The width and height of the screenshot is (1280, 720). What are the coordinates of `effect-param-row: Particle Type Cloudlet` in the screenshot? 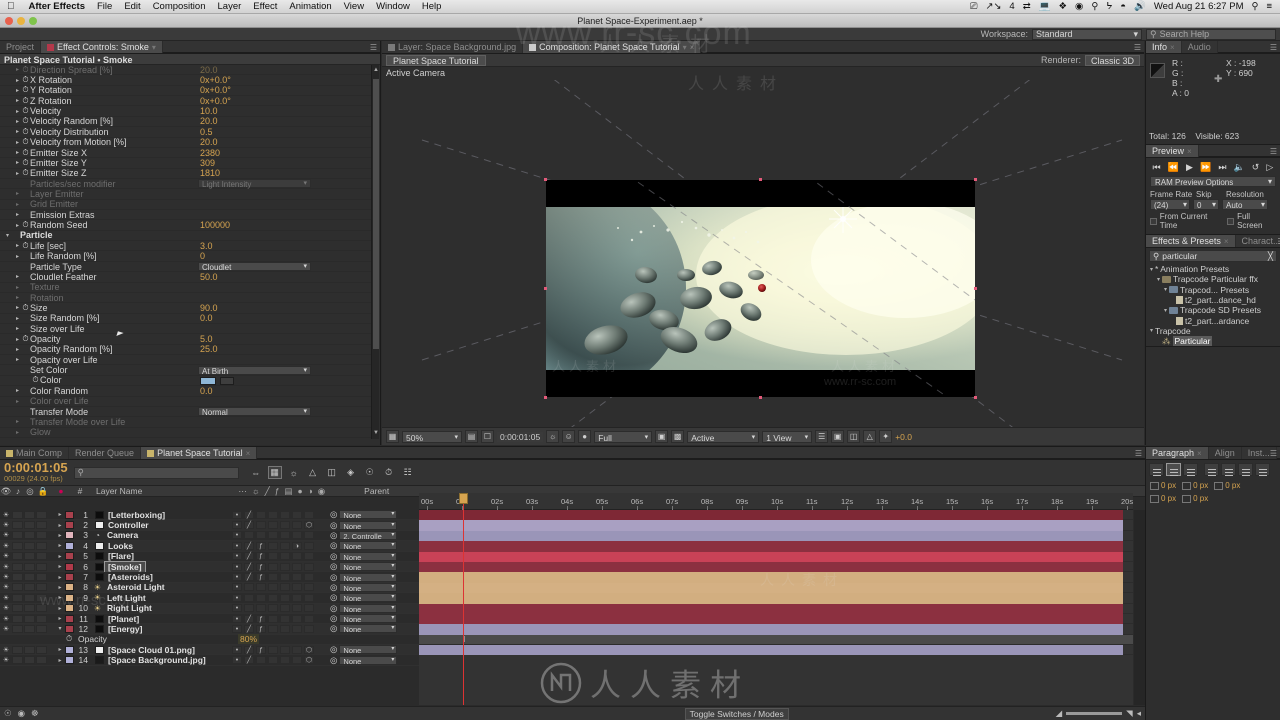 It's located at (185, 267).